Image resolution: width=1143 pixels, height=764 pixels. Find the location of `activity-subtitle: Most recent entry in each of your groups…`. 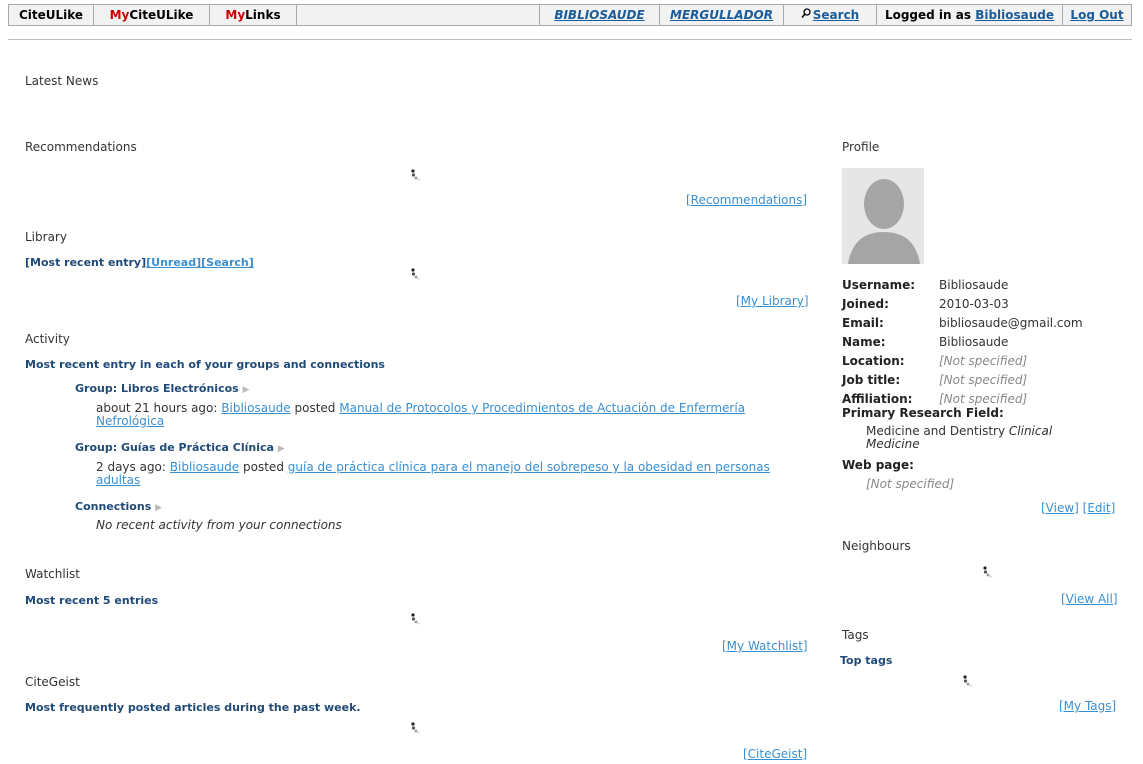

activity-subtitle: Most recent entry in each of your groups… is located at coordinates (205, 364).